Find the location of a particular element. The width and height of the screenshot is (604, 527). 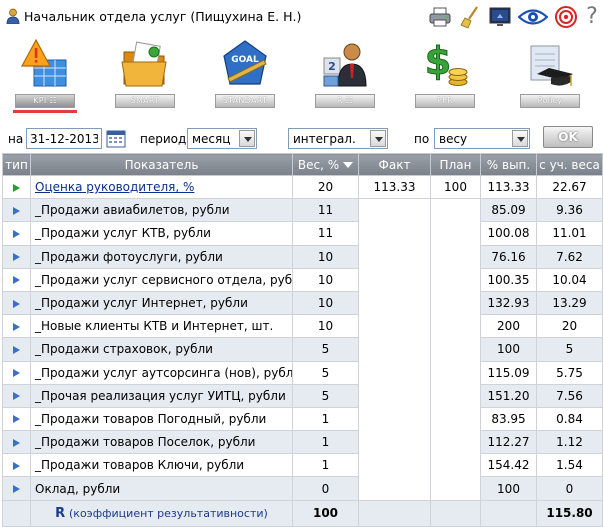

col-weight-label: Вес, % is located at coordinates (318, 164).